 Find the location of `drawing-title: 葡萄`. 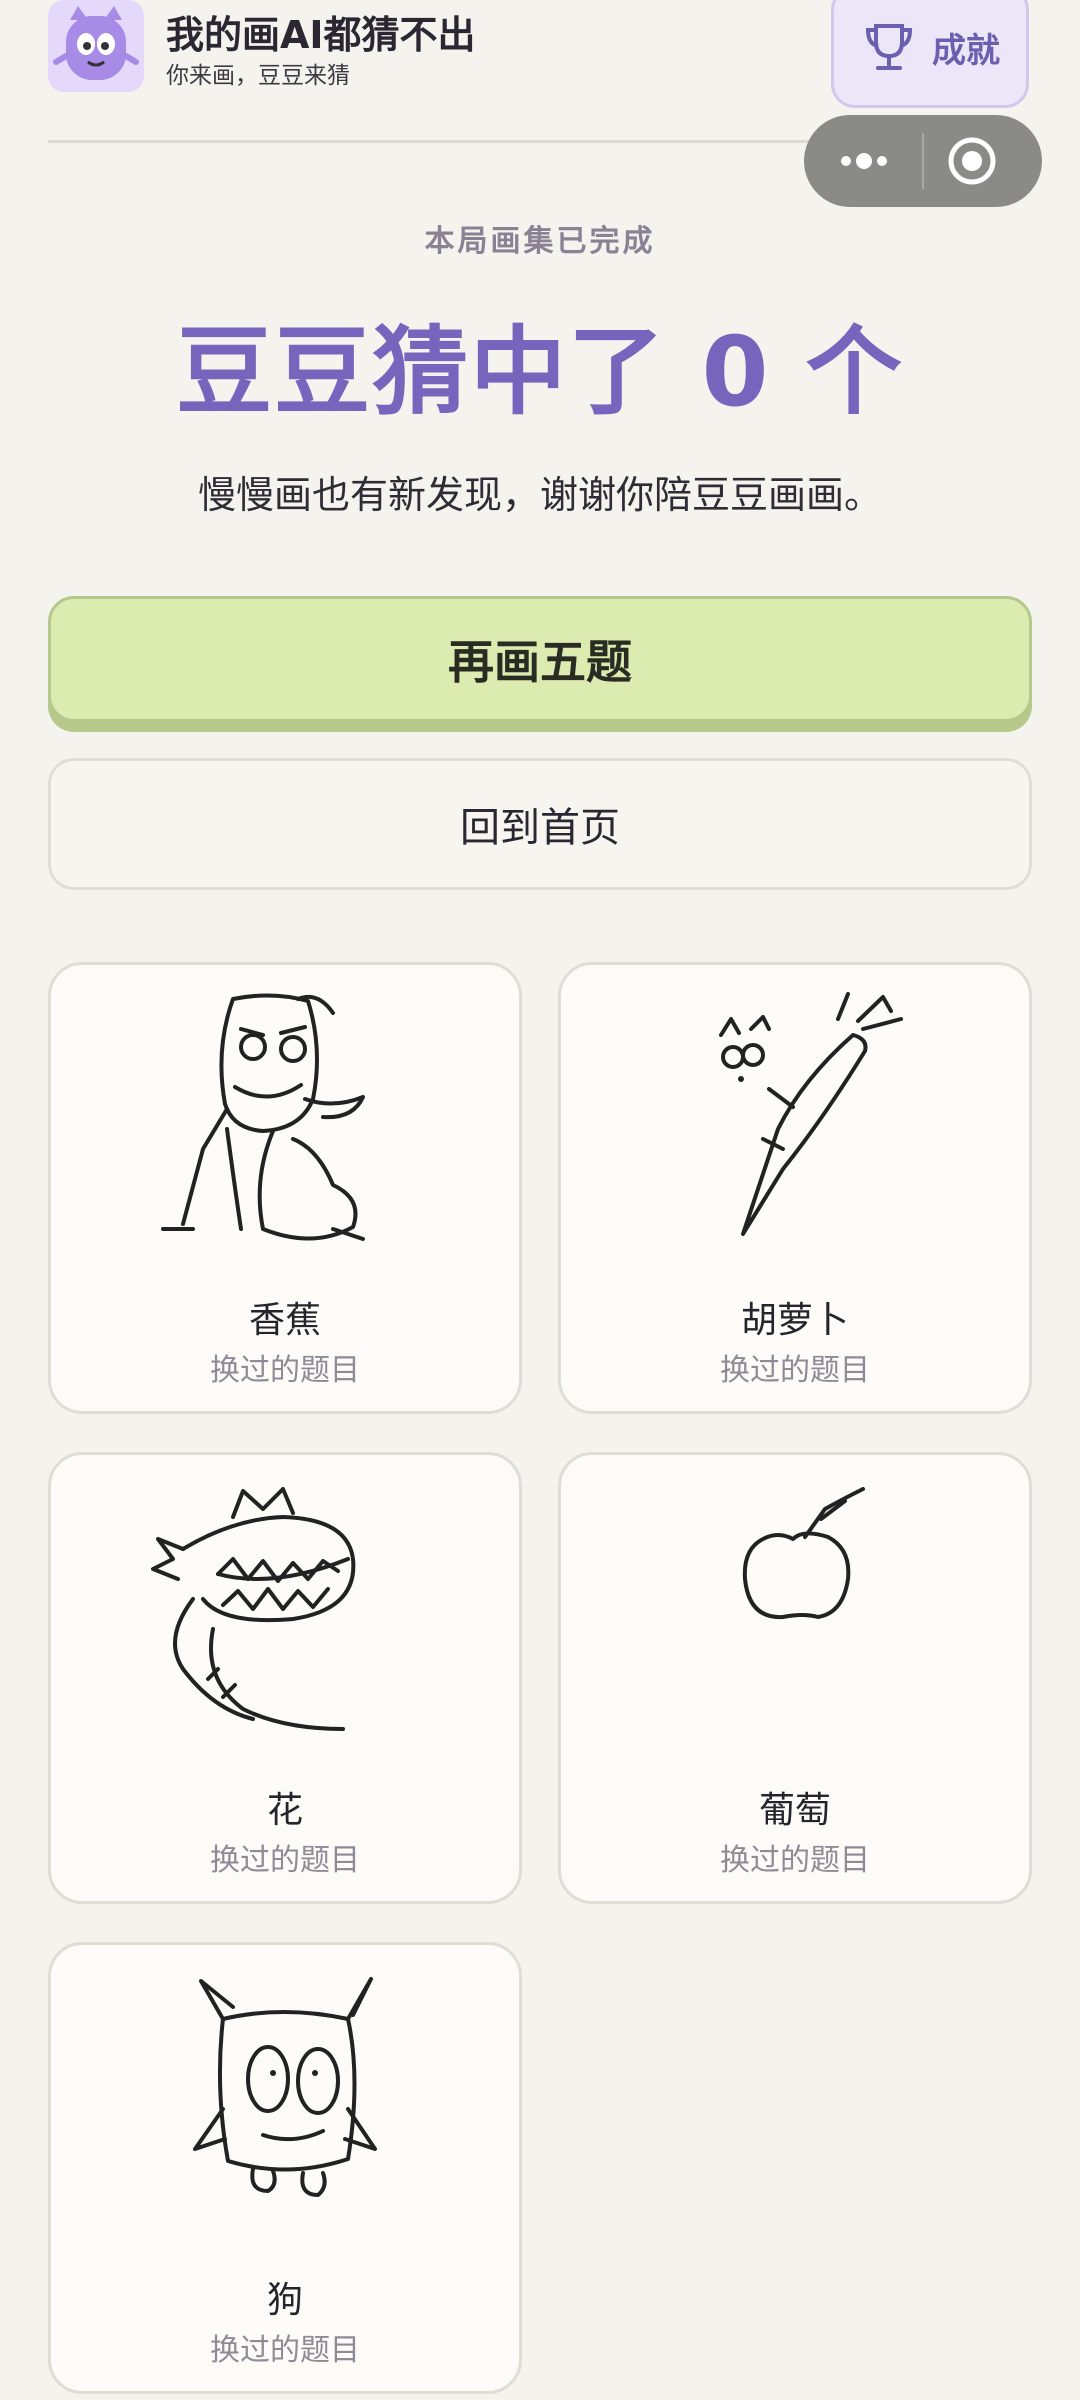

drawing-title: 葡萄 is located at coordinates (794, 1810).